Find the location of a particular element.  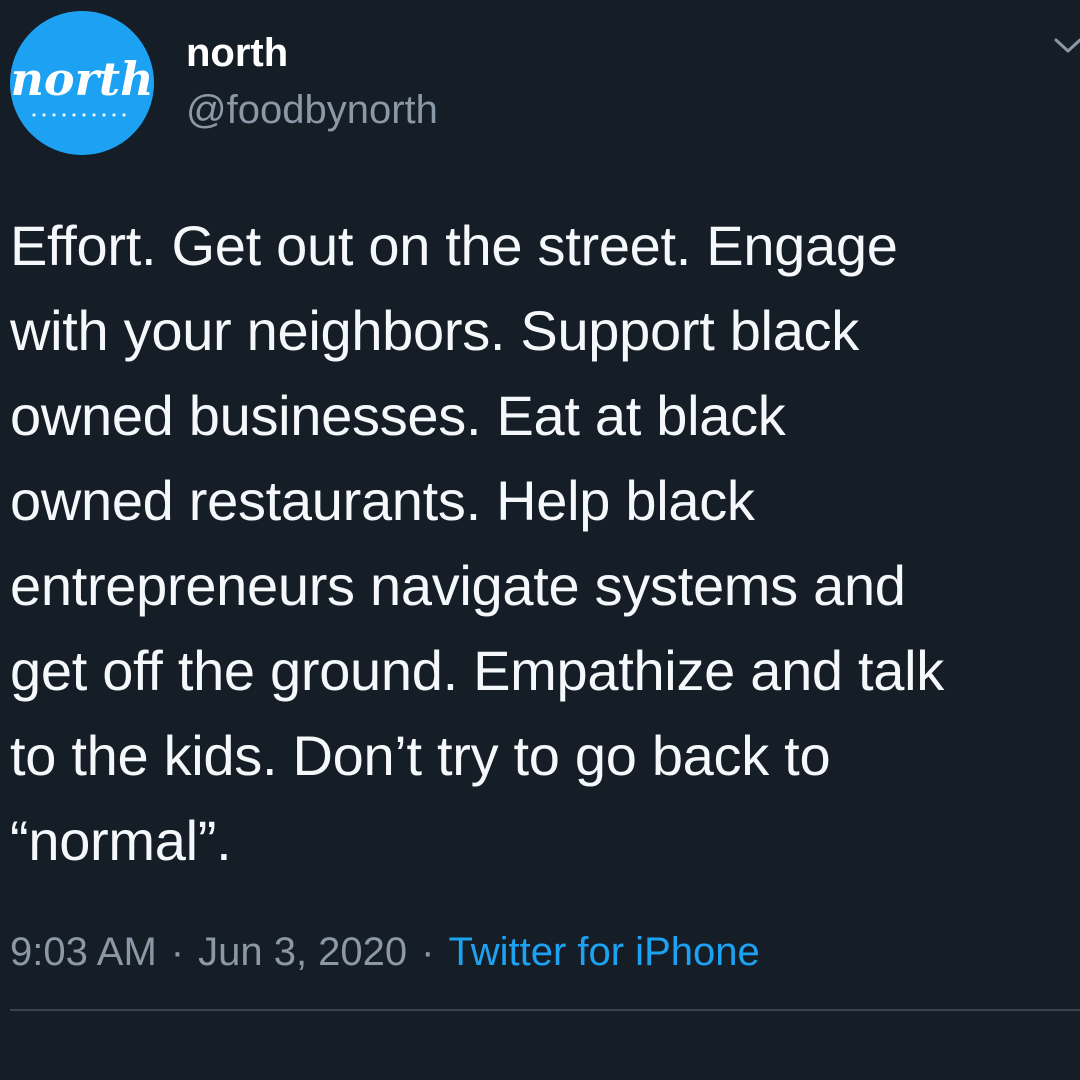

author-display-name: north is located at coordinates (237, 53).